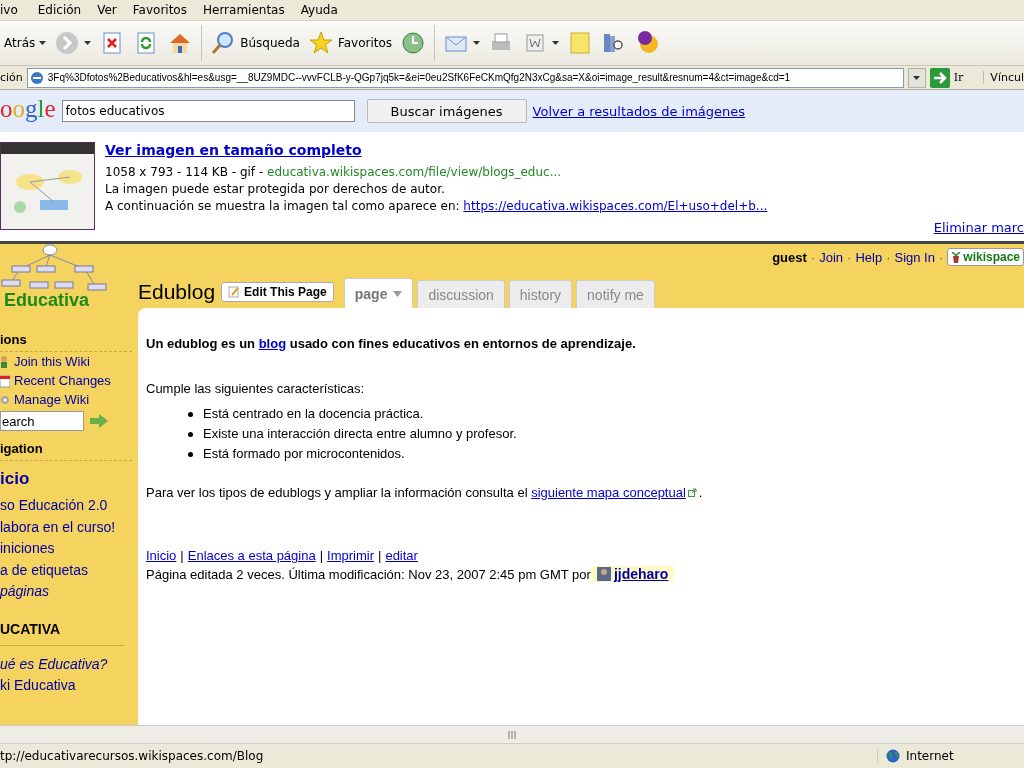 The height and width of the screenshot is (768, 1024). What do you see at coordinates (28, 109) in the screenshot?
I see `google-logo: oogle` at bounding box center [28, 109].